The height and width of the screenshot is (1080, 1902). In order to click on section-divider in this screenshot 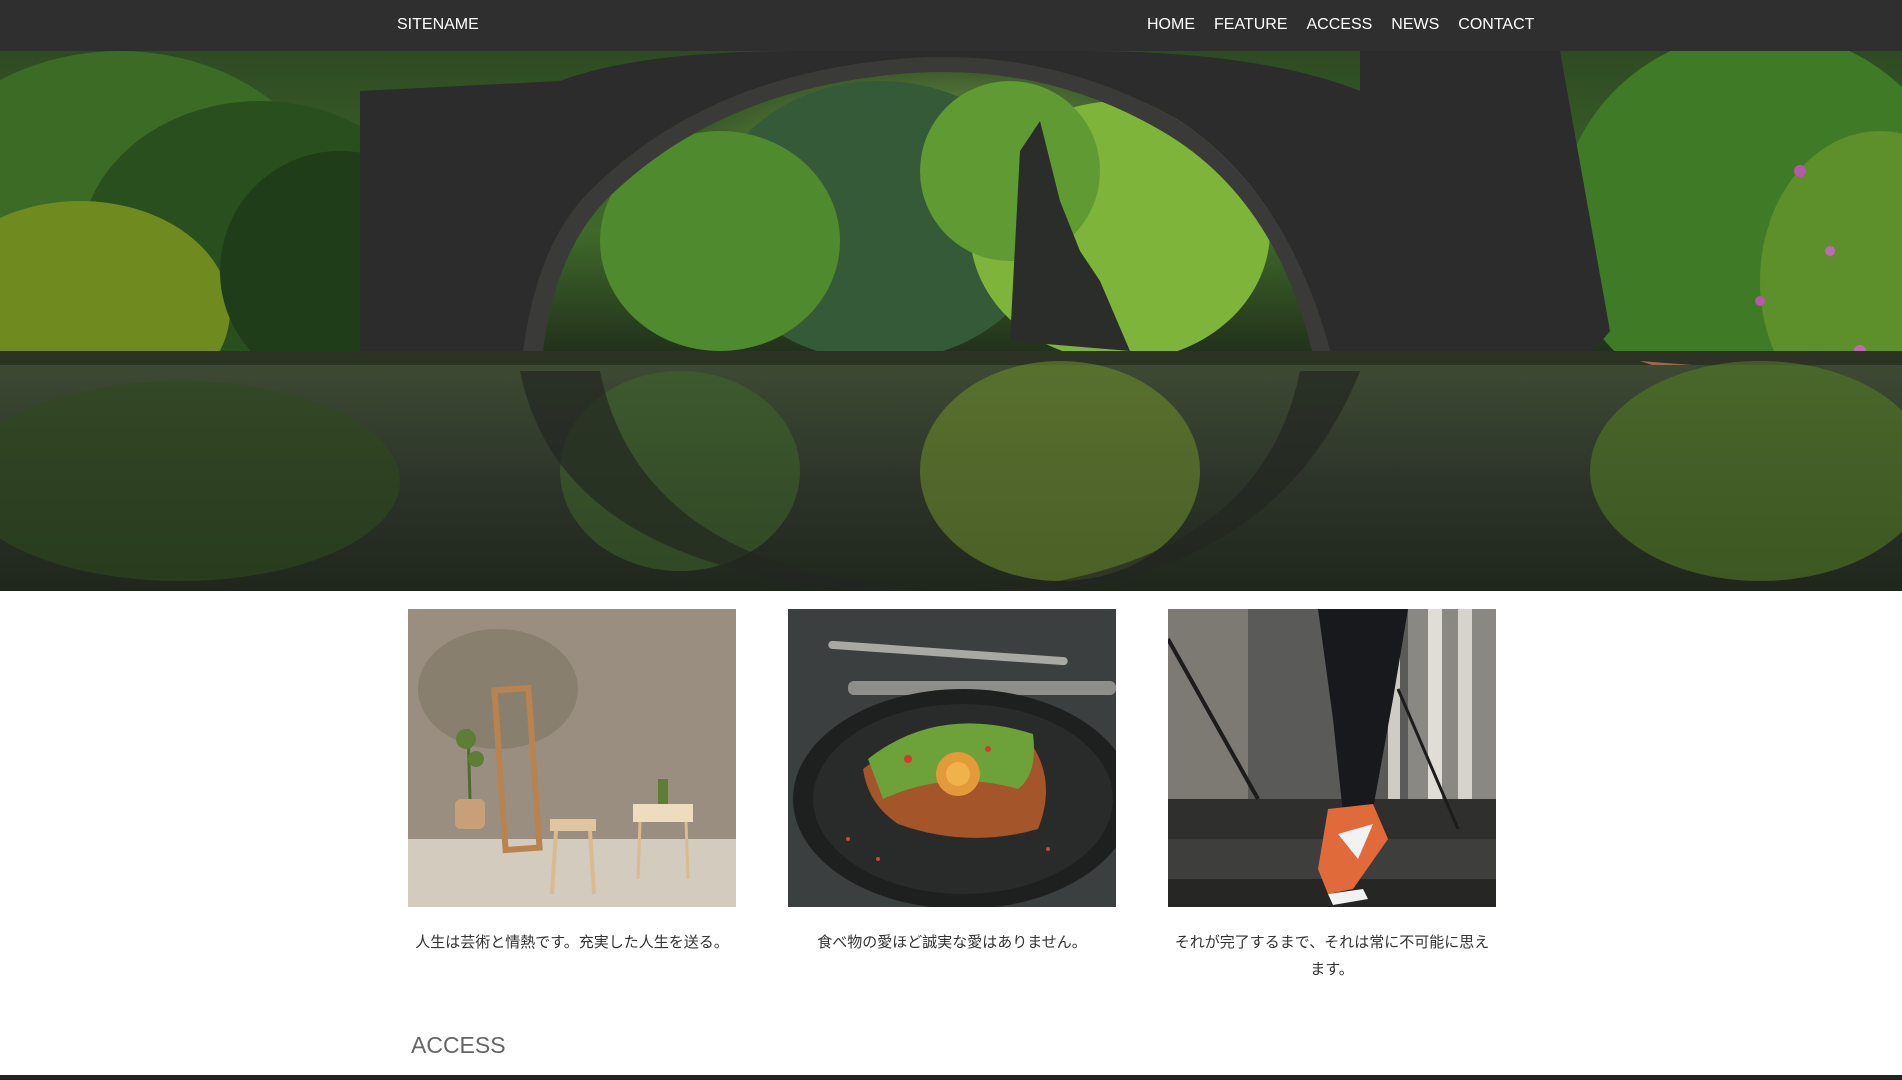, I will do `click(951, 1077)`.